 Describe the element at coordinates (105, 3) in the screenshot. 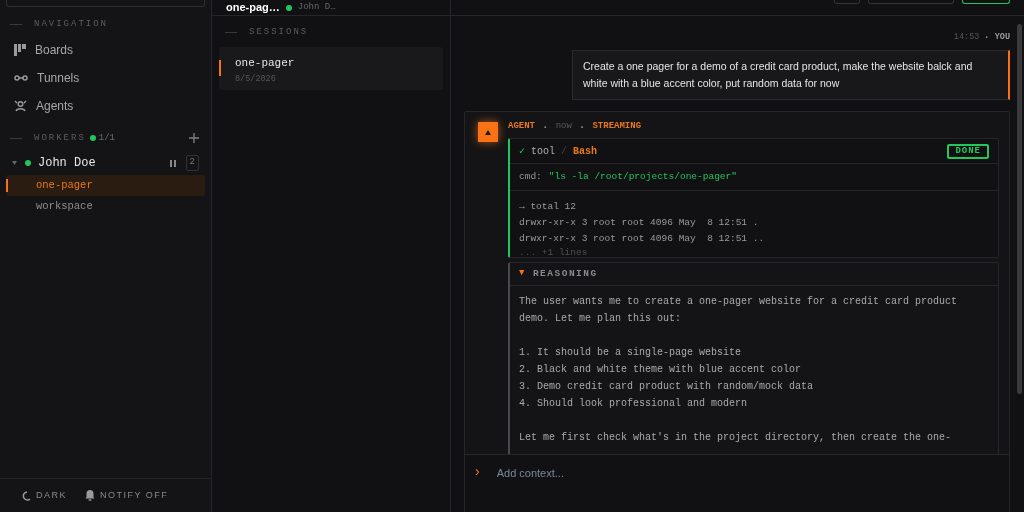

I see `search-field` at that location.